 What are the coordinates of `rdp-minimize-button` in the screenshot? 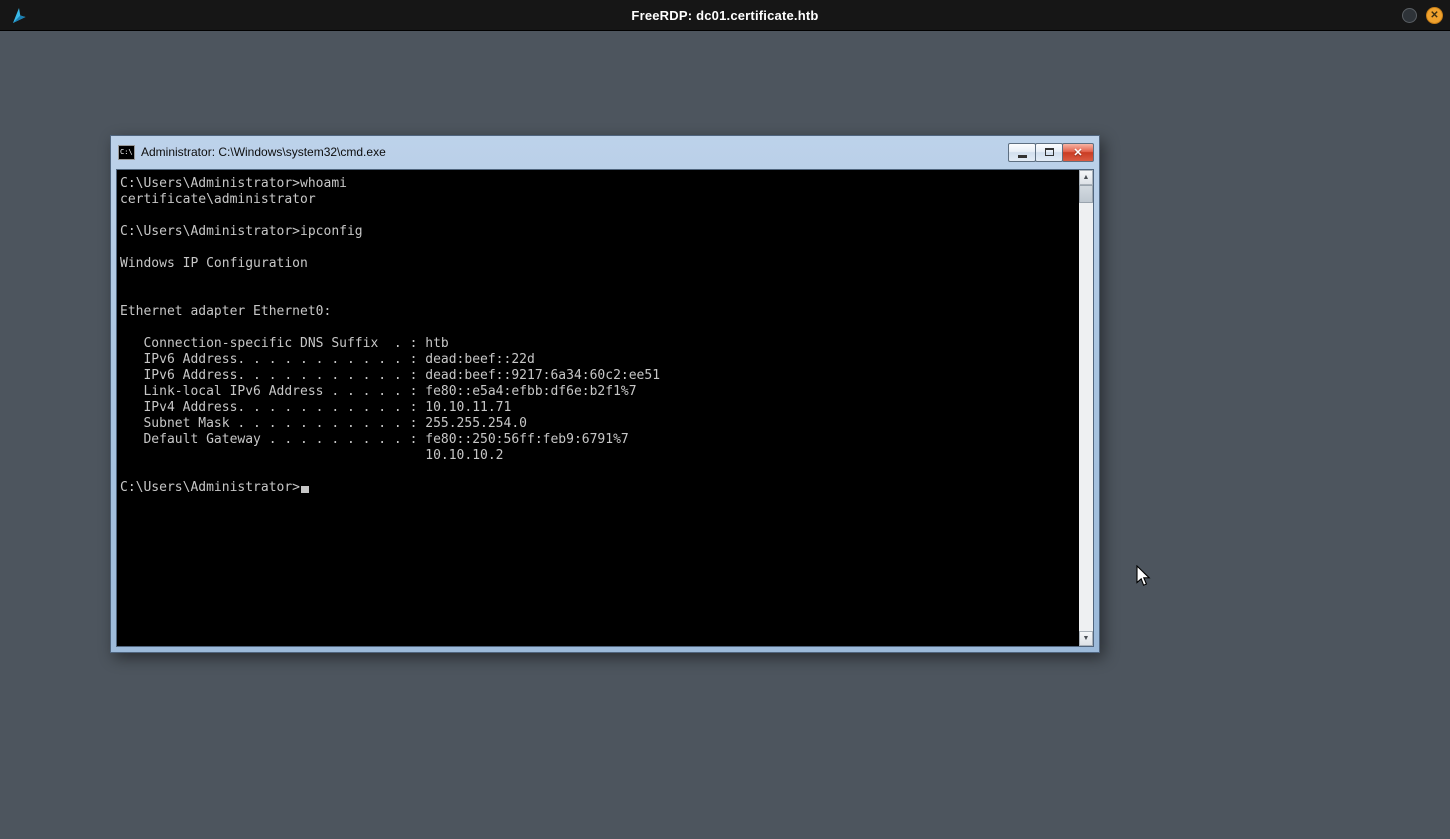 It's located at (1409, 15).